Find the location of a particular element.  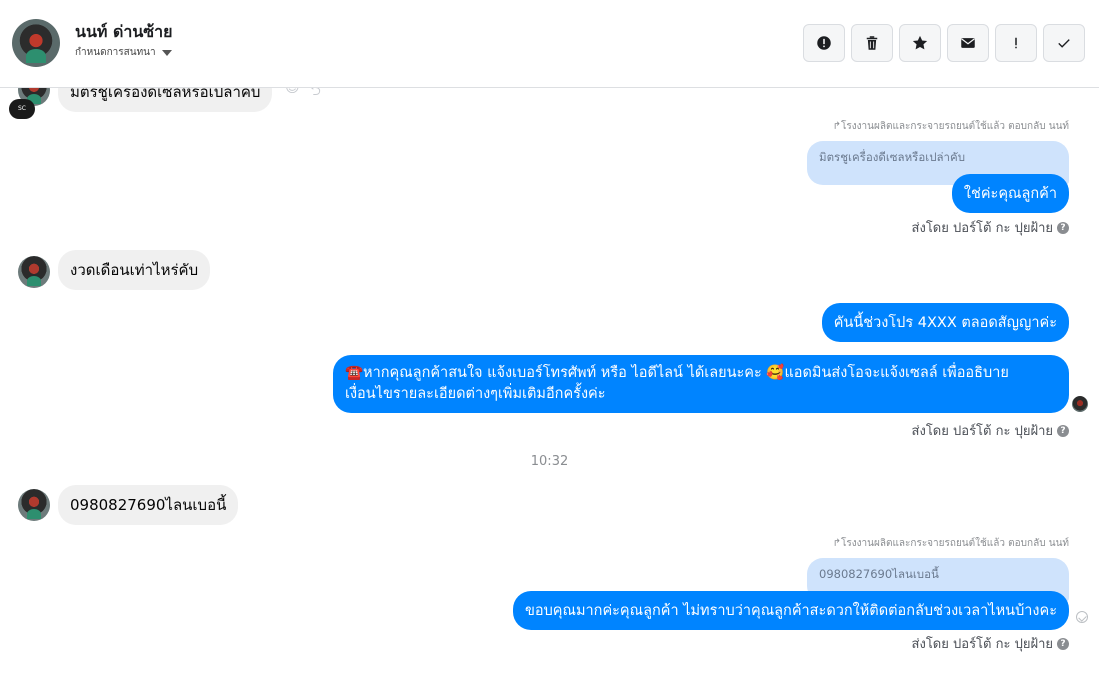

read-receipt-avatar is located at coordinates (1080, 404).